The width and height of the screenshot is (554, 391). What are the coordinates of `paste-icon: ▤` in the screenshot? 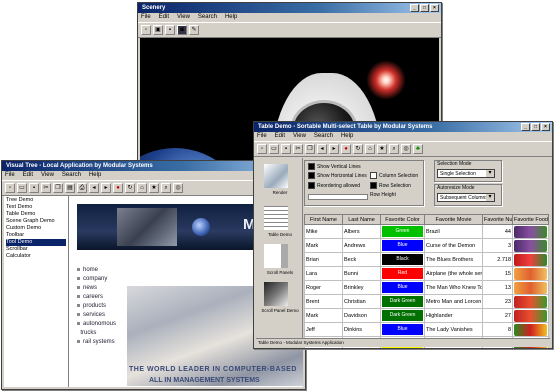 It's located at (70, 188).